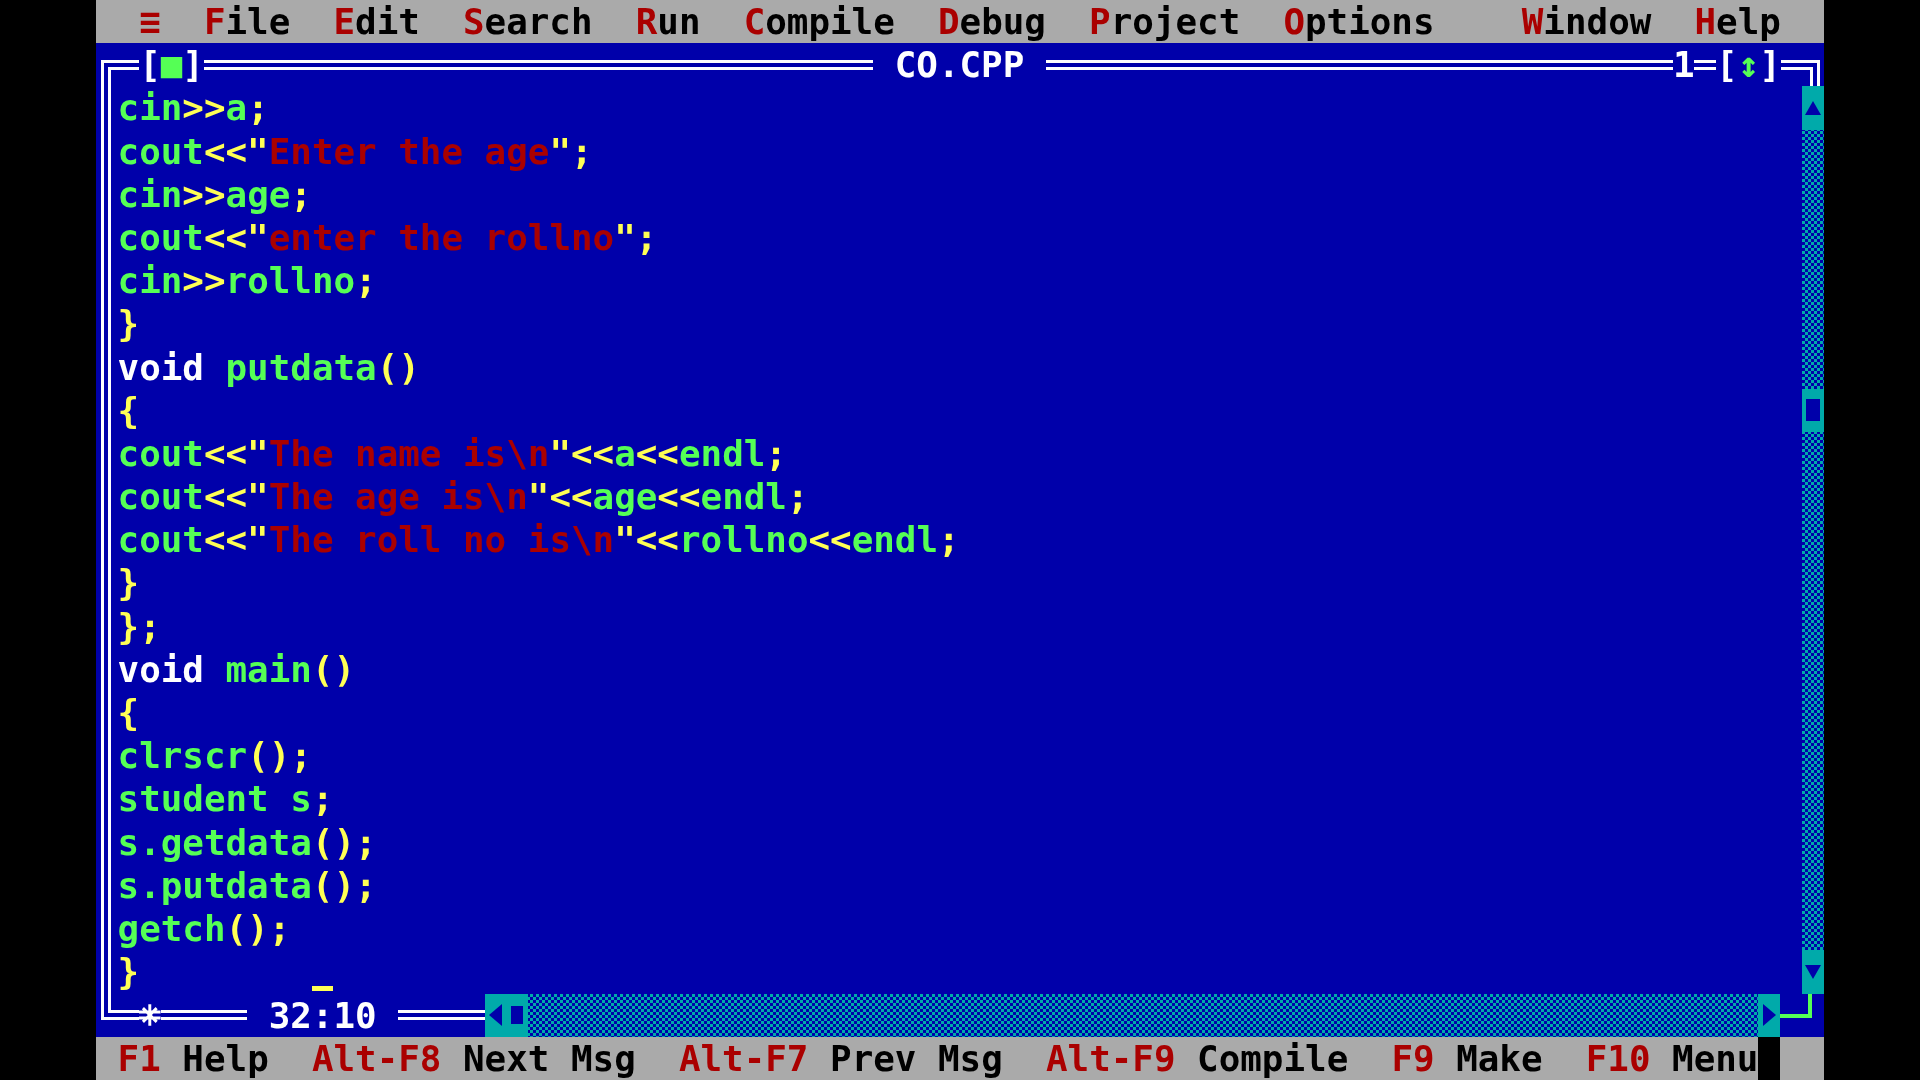  Describe the element at coordinates (355, 151) in the screenshot. I see `code-line: cout<<"Enter the age";` at that location.